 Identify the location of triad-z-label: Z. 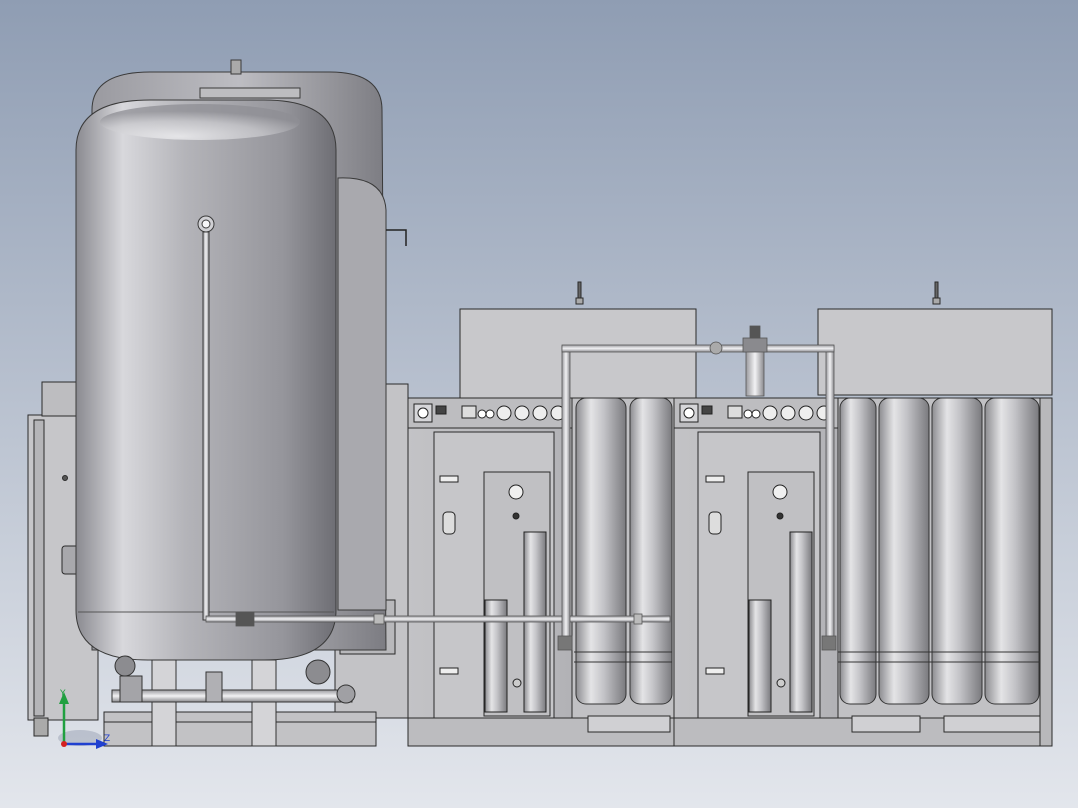
(107, 739).